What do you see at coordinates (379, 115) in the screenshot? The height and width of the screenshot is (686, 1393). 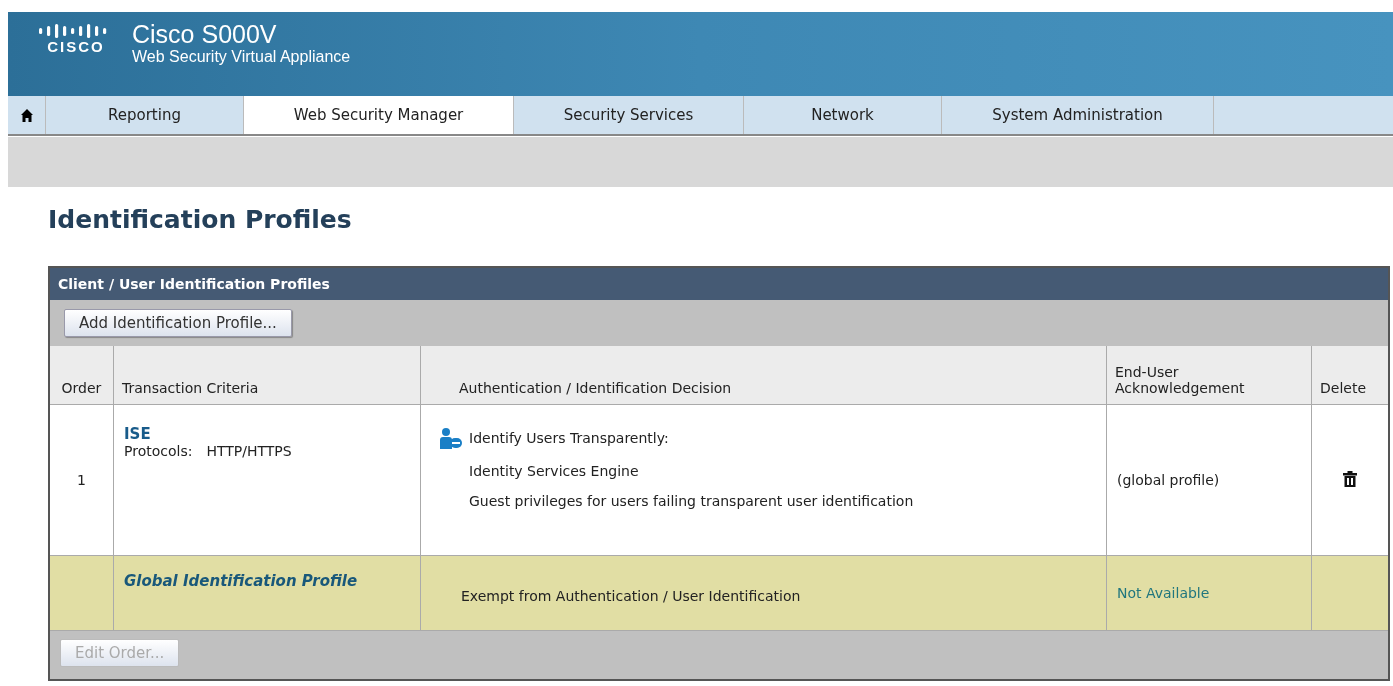 I see `nav-tab: Web Security Manager` at bounding box center [379, 115].